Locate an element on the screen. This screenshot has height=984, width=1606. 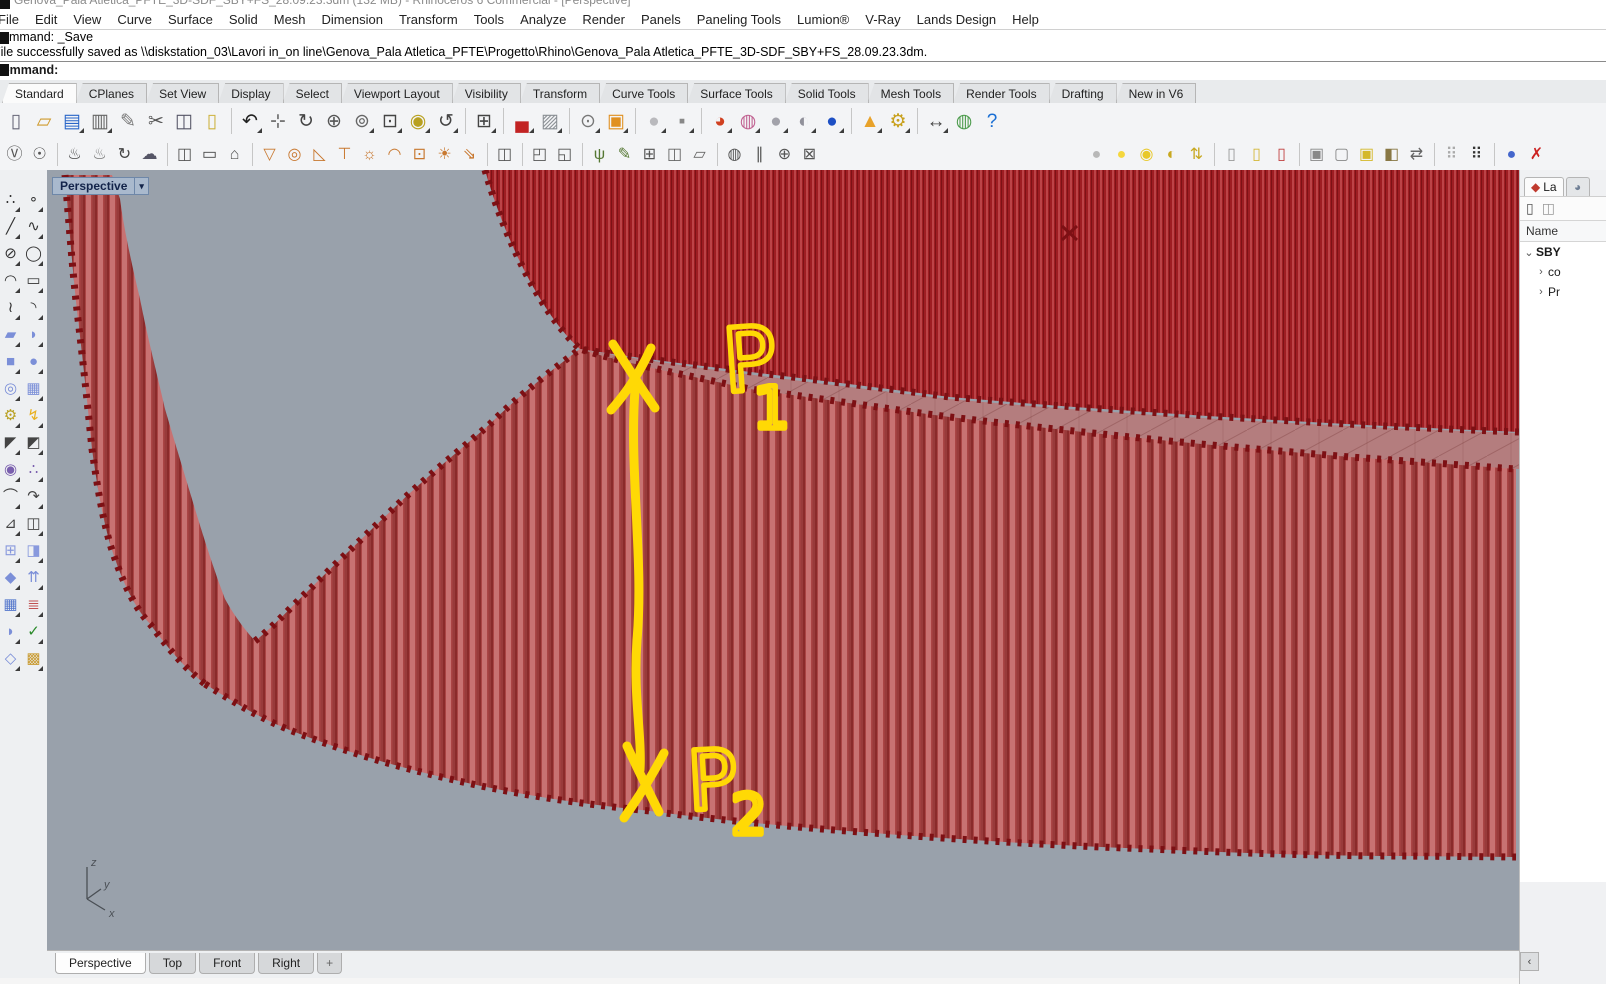
point-cloud-icon: ∴ is located at coordinates (10, 199).